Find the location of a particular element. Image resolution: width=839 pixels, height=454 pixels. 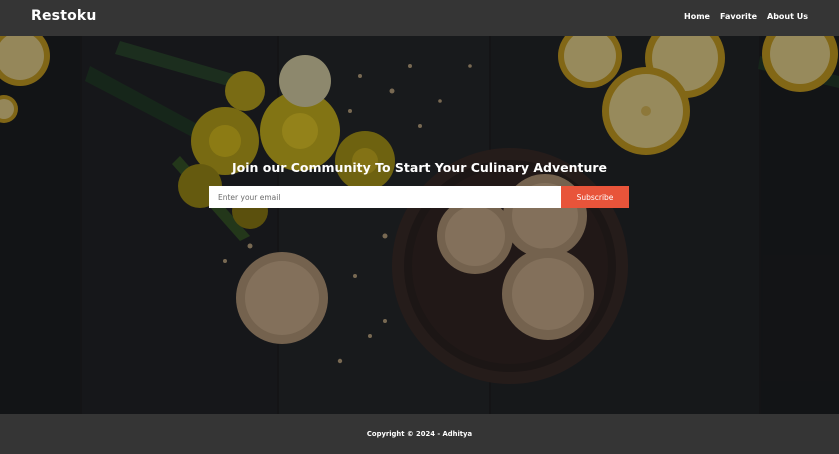

subscribe-form: Subscribe is located at coordinates (419, 197).